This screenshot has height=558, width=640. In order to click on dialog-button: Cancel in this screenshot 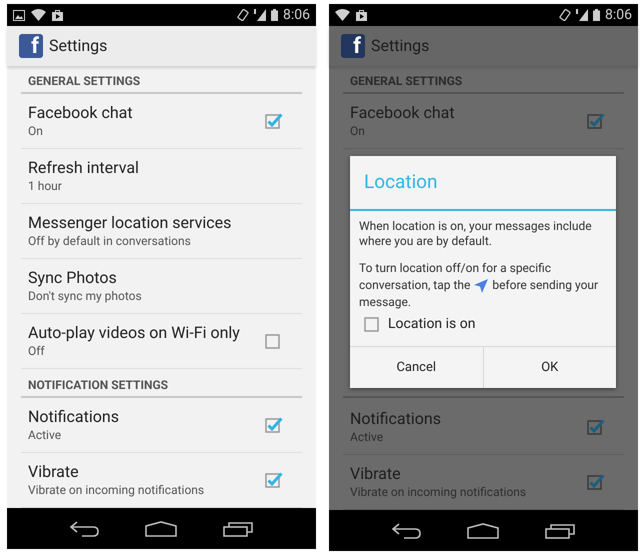, I will do `click(416, 367)`.